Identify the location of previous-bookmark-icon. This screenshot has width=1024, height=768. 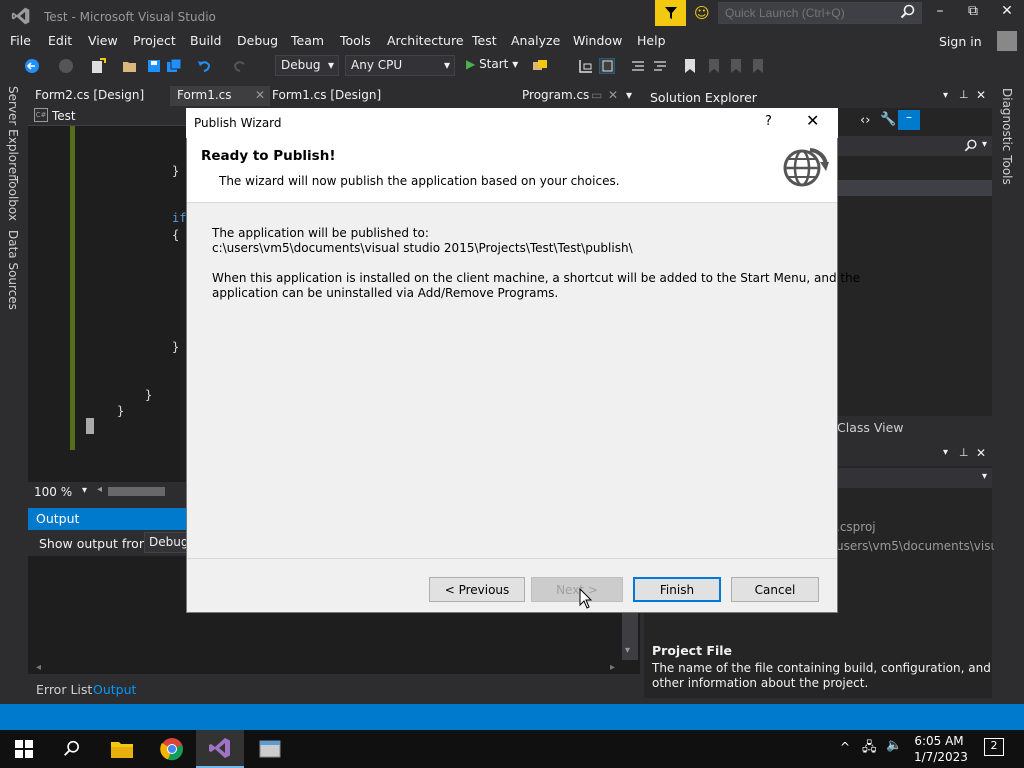
(714, 66).